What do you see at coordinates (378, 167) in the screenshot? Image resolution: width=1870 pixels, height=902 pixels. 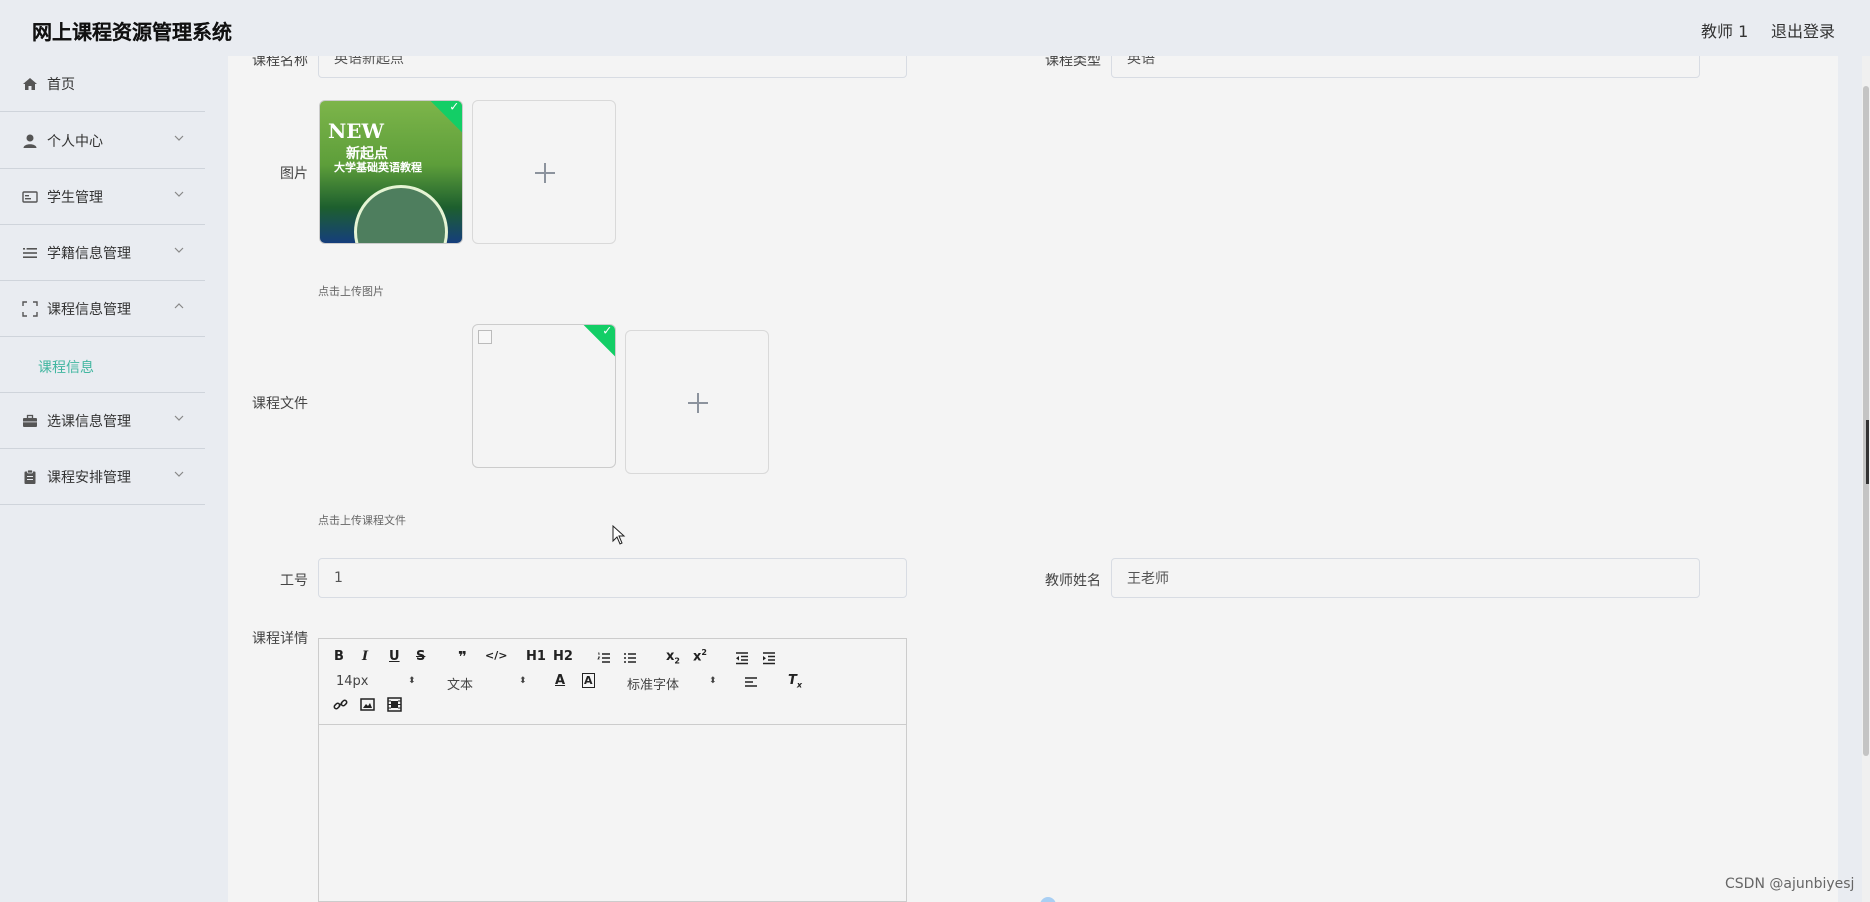 I see `cover-subtitle: 大学基础英语教程` at bounding box center [378, 167].